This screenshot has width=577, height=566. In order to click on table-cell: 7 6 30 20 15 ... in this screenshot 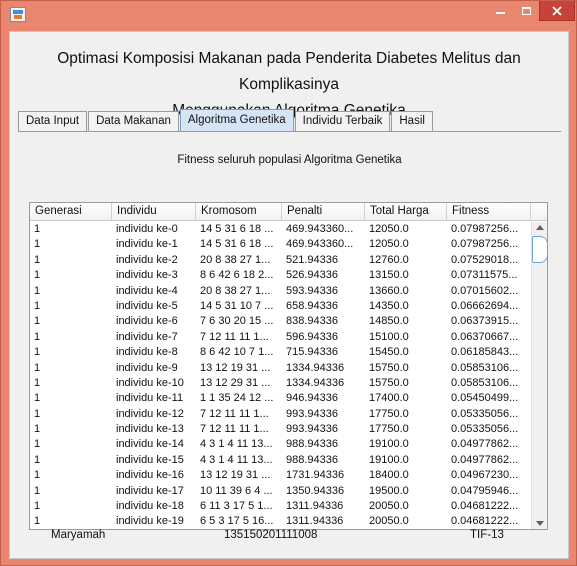, I will do `click(237, 321)`.